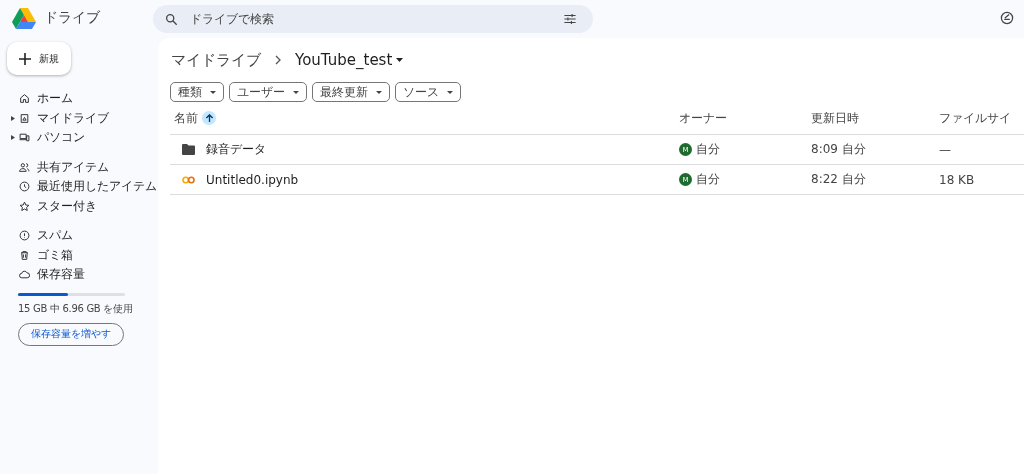  Describe the element at coordinates (570, 19) in the screenshot. I see `filter-options-icon` at that location.